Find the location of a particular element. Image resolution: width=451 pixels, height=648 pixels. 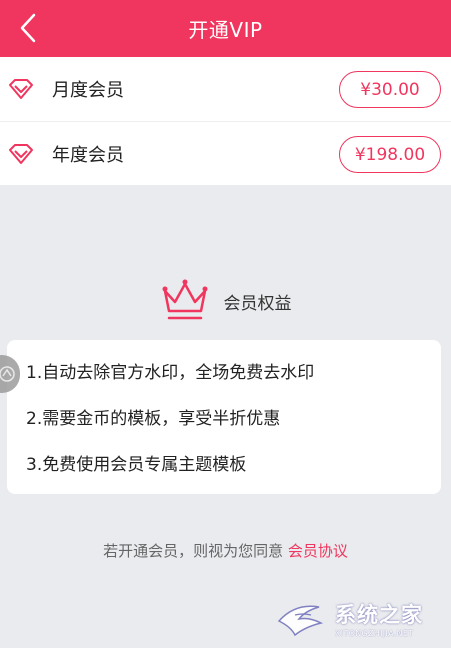

chevron-left-icon is located at coordinates (28, 28).